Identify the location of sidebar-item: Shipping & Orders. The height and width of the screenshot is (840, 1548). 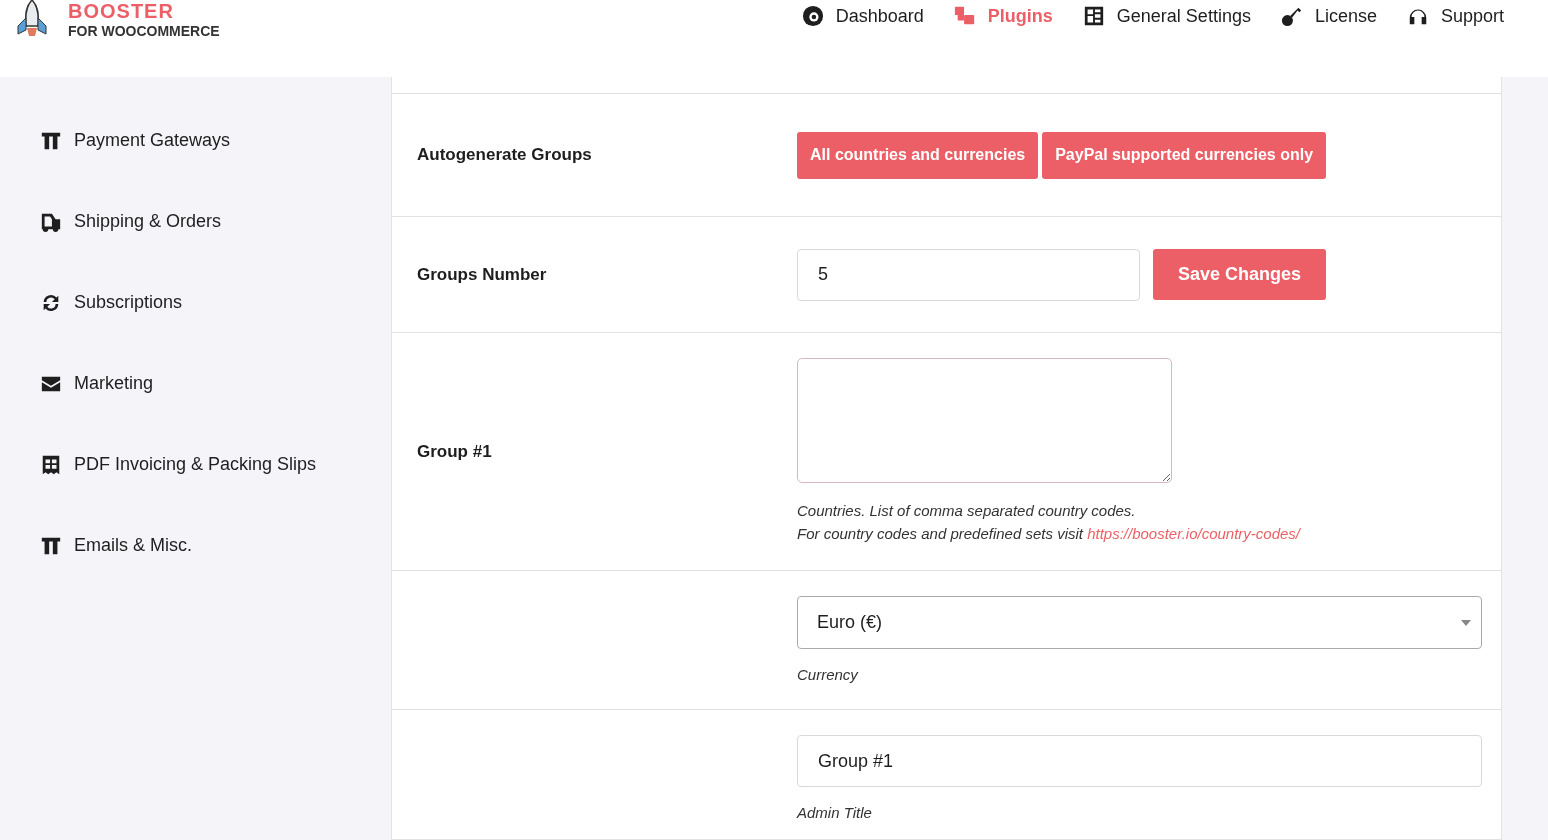
(215, 221).